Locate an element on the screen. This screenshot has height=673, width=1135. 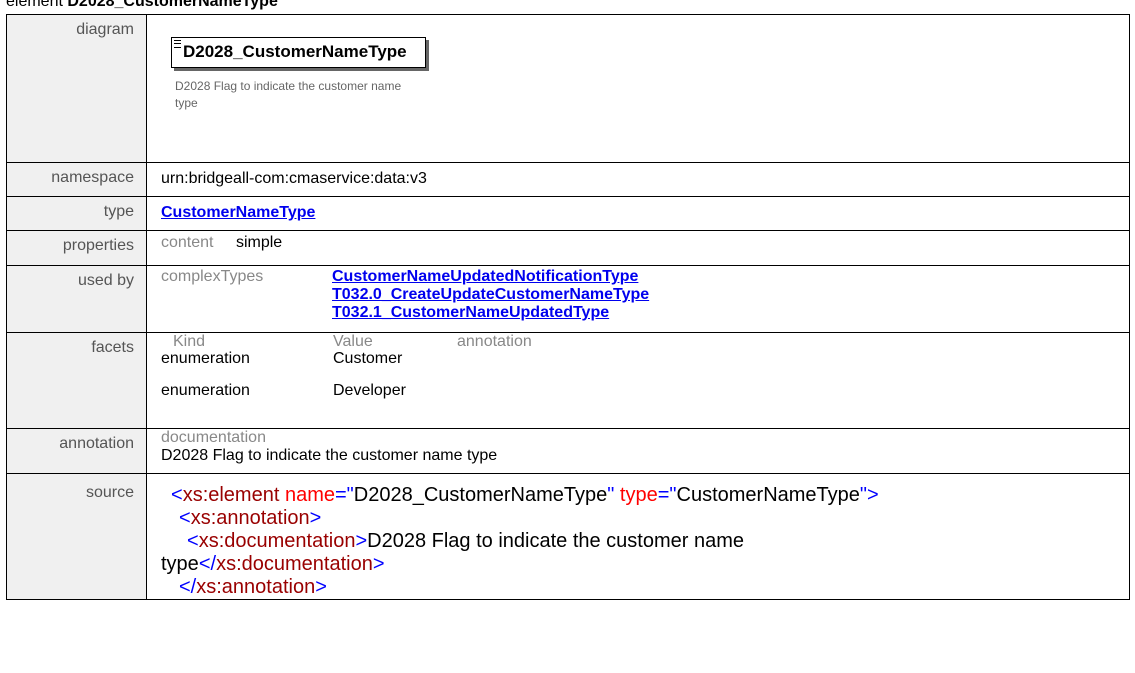
facets-header-kind: Kind is located at coordinates (189, 341).